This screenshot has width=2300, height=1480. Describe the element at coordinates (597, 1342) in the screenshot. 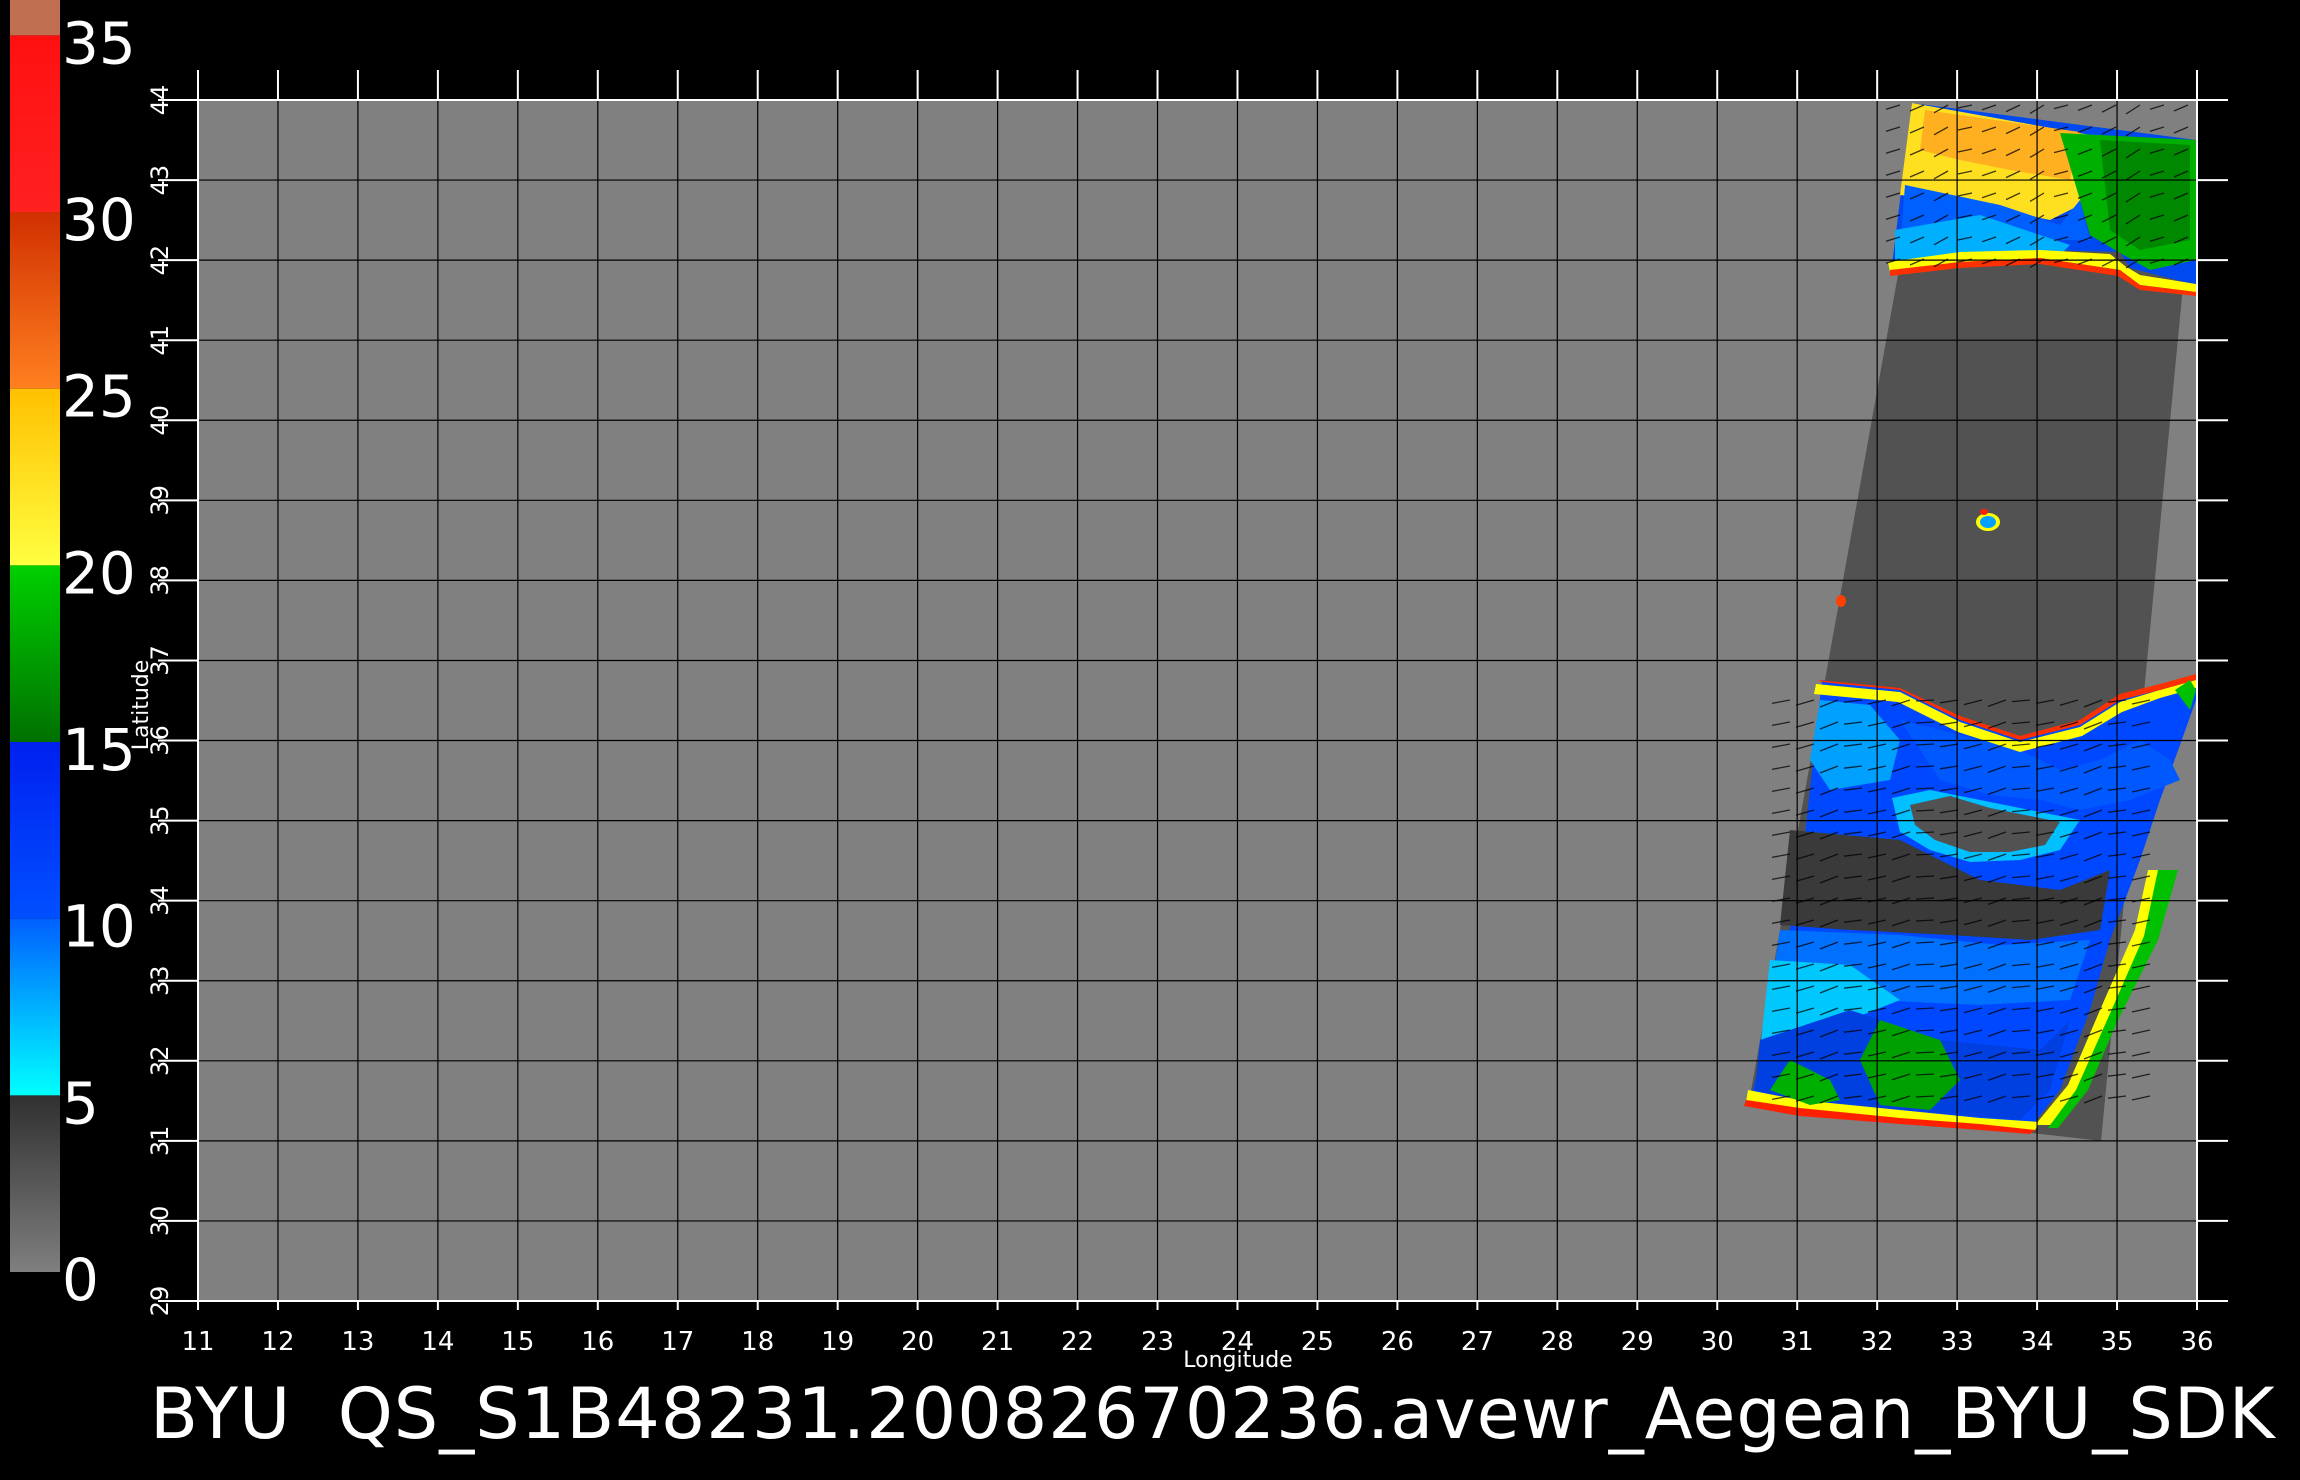

I see `lon-tick-label: 16` at that location.